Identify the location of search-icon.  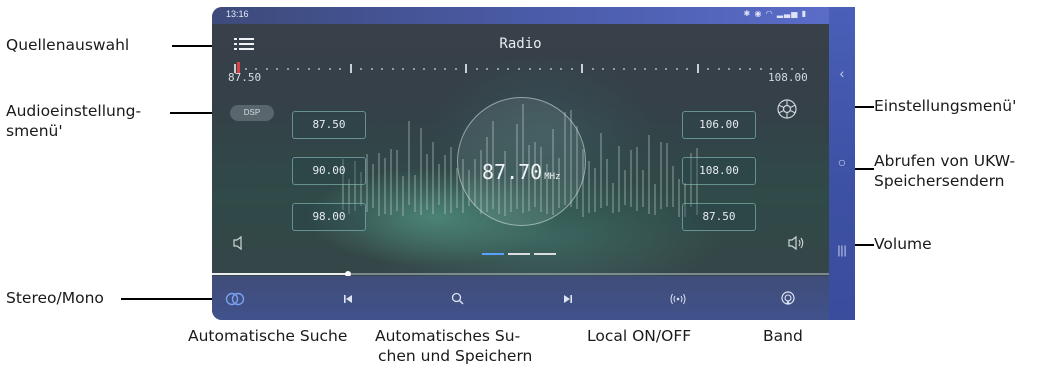
(458, 299).